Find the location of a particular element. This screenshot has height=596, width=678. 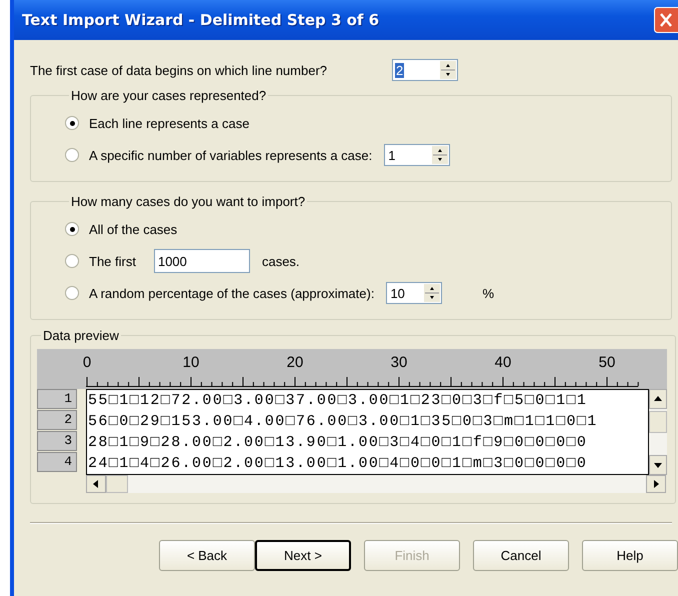

row-number: 2 is located at coordinates (57, 420).